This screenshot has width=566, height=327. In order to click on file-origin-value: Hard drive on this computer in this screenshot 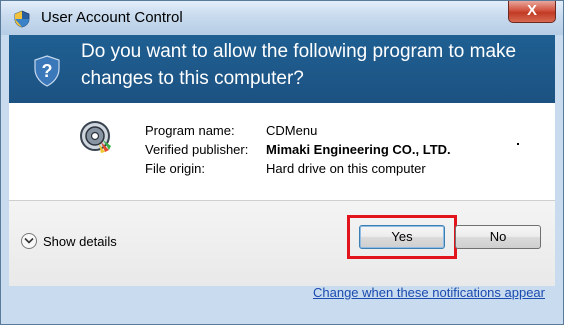, I will do `click(346, 168)`.